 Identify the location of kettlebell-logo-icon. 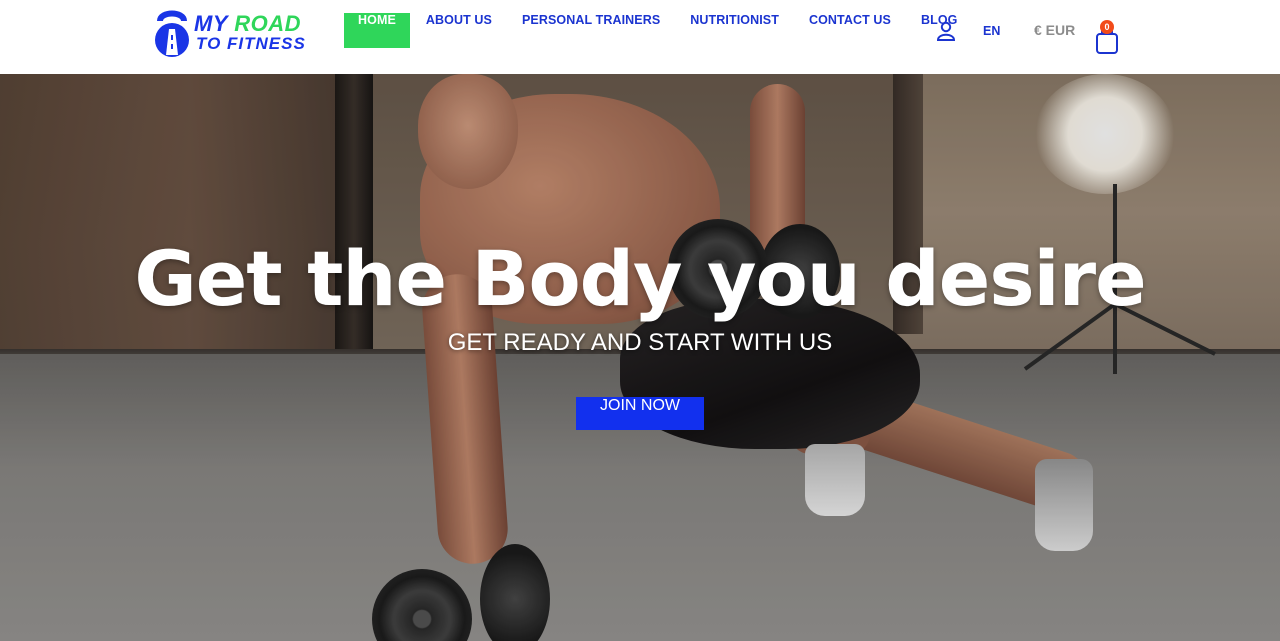
(172, 33).